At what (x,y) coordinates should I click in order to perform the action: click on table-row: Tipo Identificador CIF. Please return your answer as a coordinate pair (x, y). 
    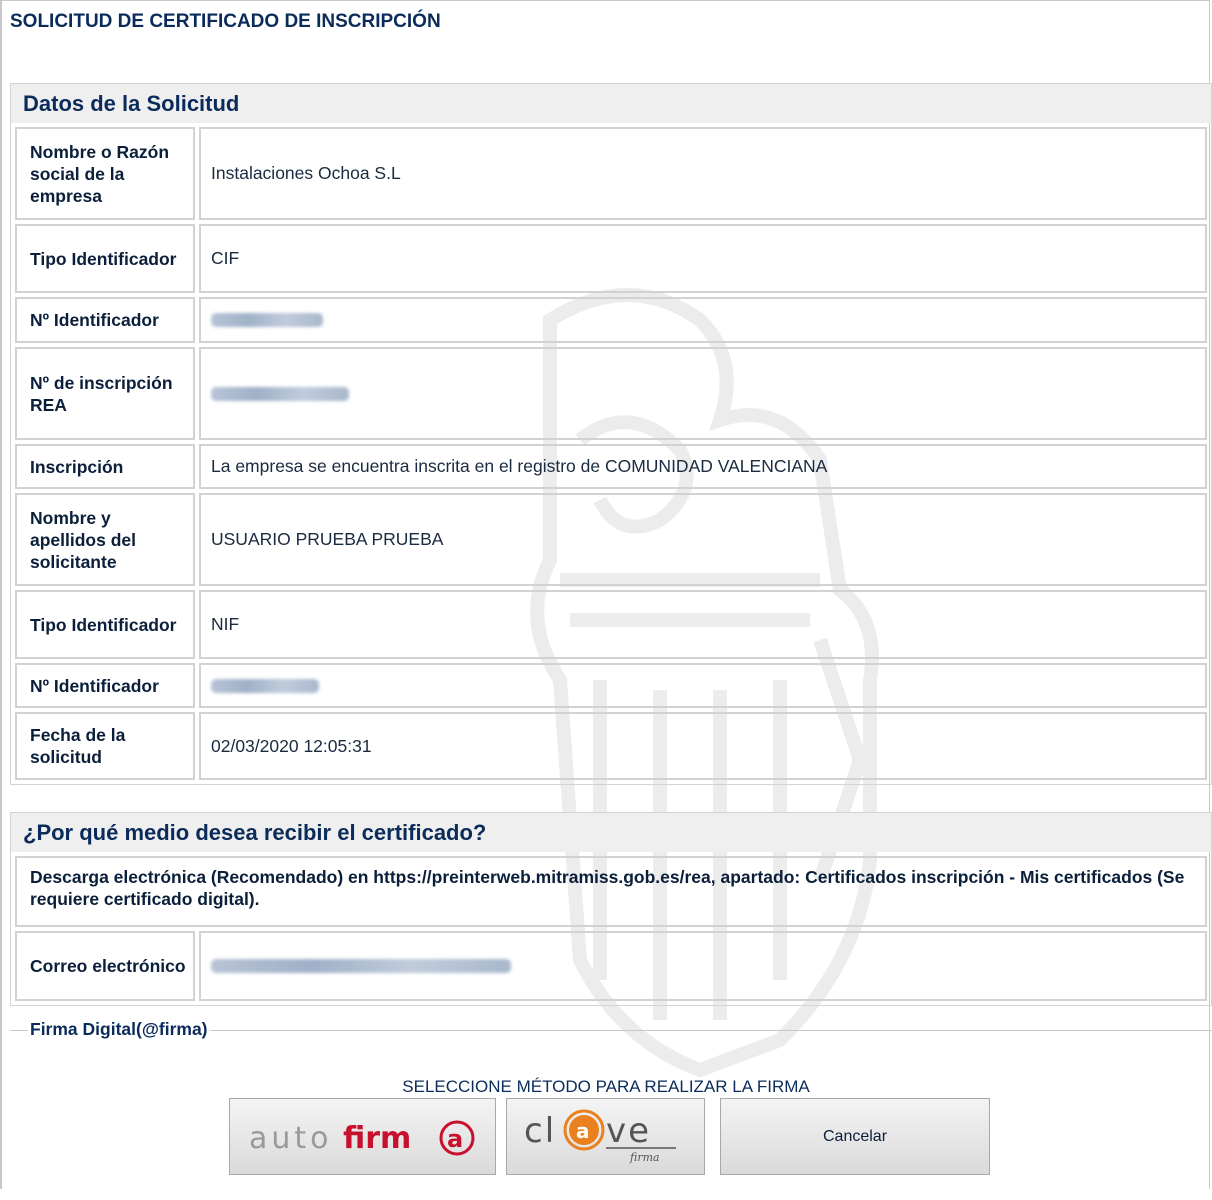
    Looking at the image, I should click on (611, 258).